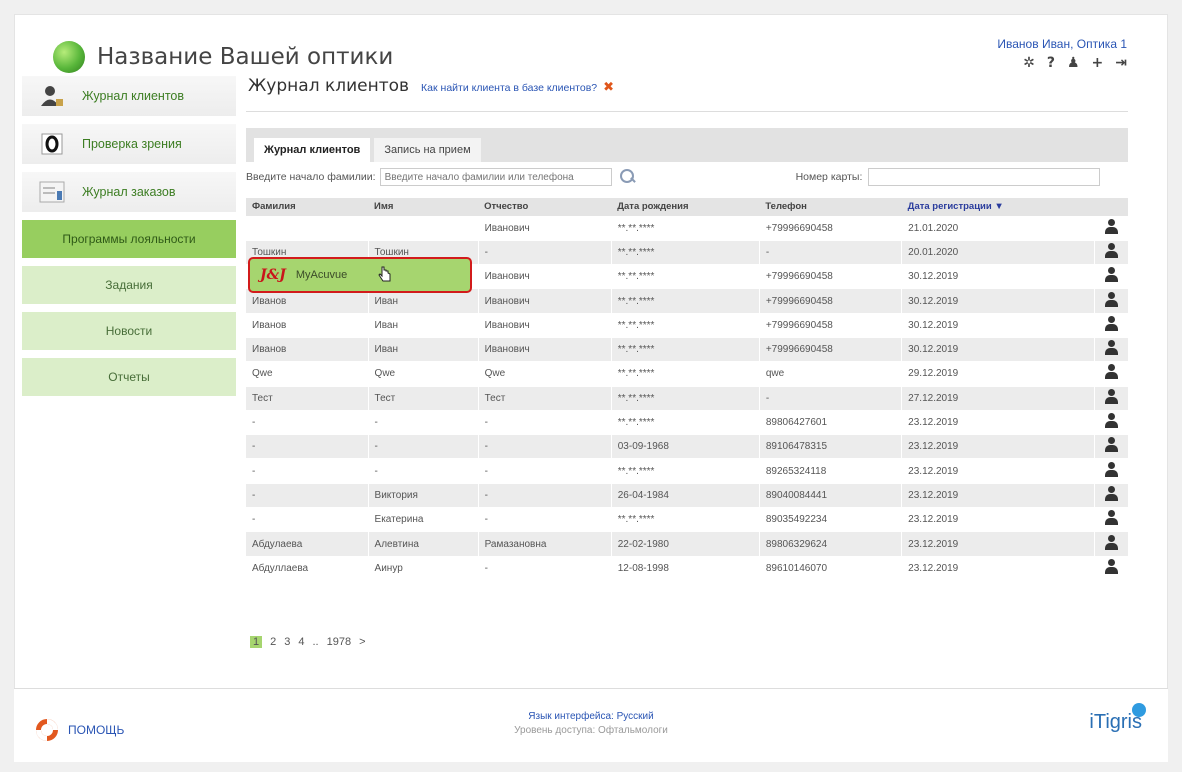 Image resolution: width=1182 pixels, height=772 pixels. Describe the element at coordinates (687, 446) in the screenshot. I see `table-row: - - -03-09-1968 89106478315 23.12.2019` at that location.